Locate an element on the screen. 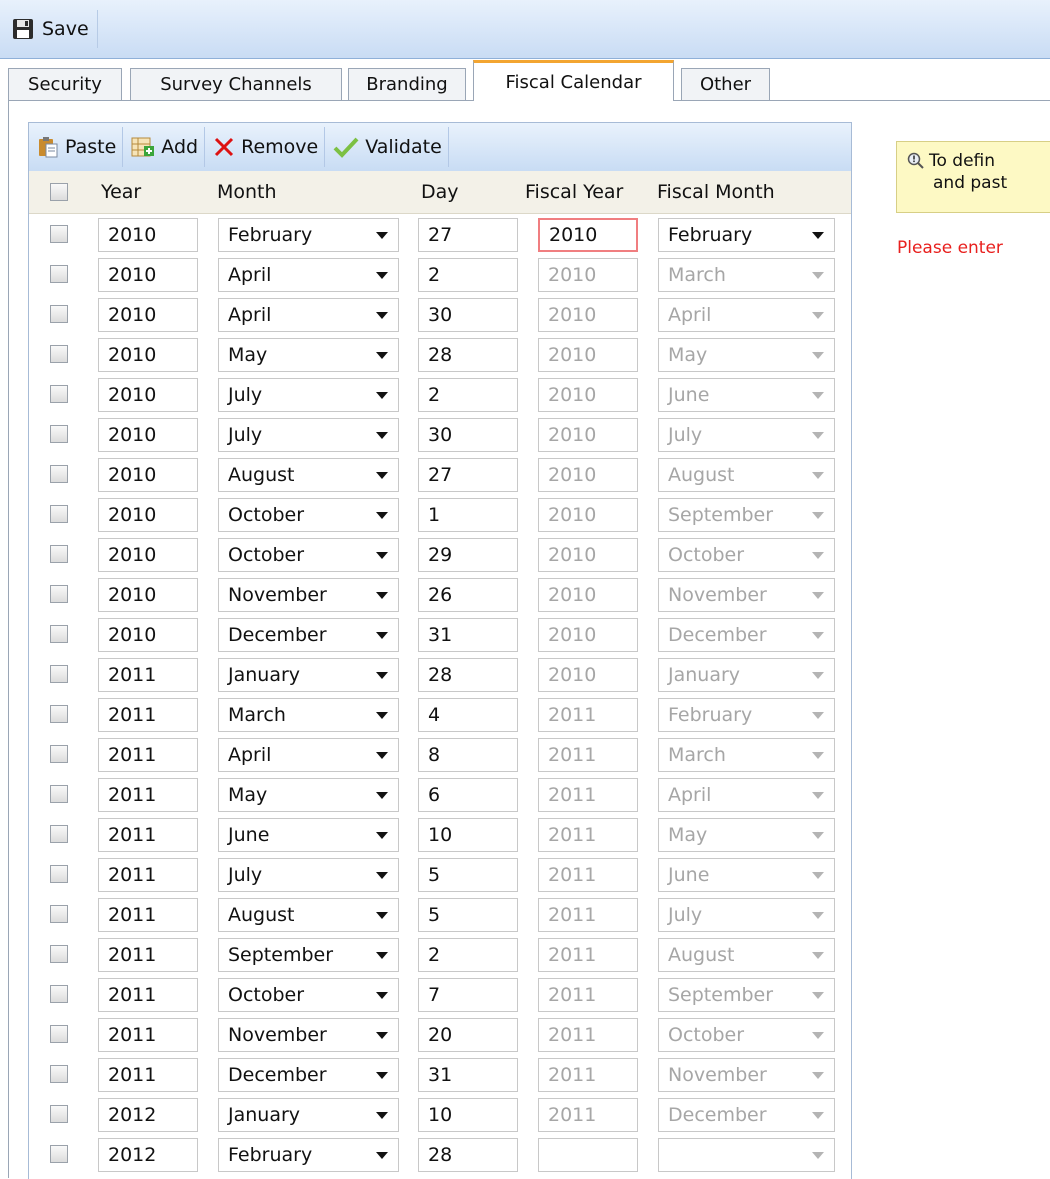 Image resolution: width=1050 pixels, height=1179 pixels. fiscal-month-select is located at coordinates (746, 1155).